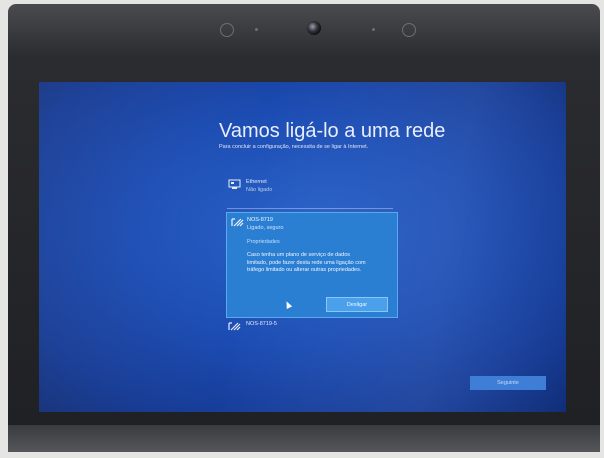 The width and height of the screenshot is (604, 458). Describe the element at coordinates (256, 182) in the screenshot. I see `network-name: Ethernet` at that location.